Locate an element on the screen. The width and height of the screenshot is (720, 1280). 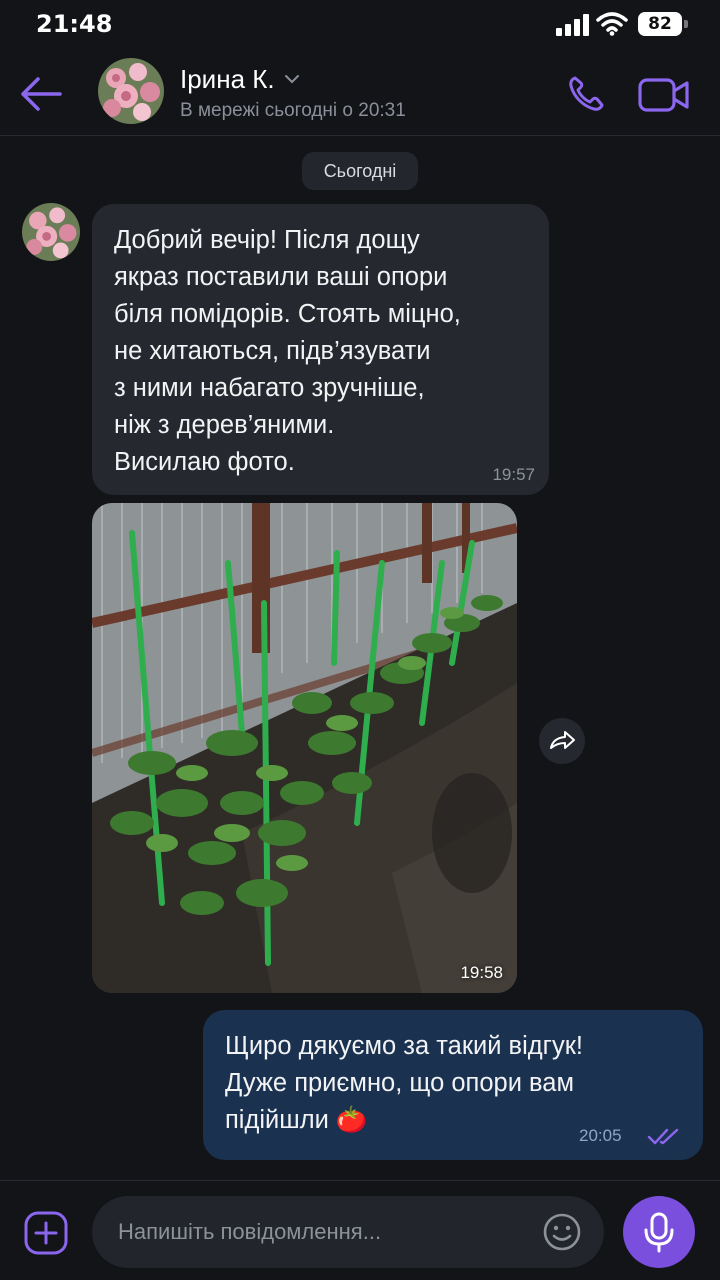
back-arrow-icon is located at coordinates (41, 94).